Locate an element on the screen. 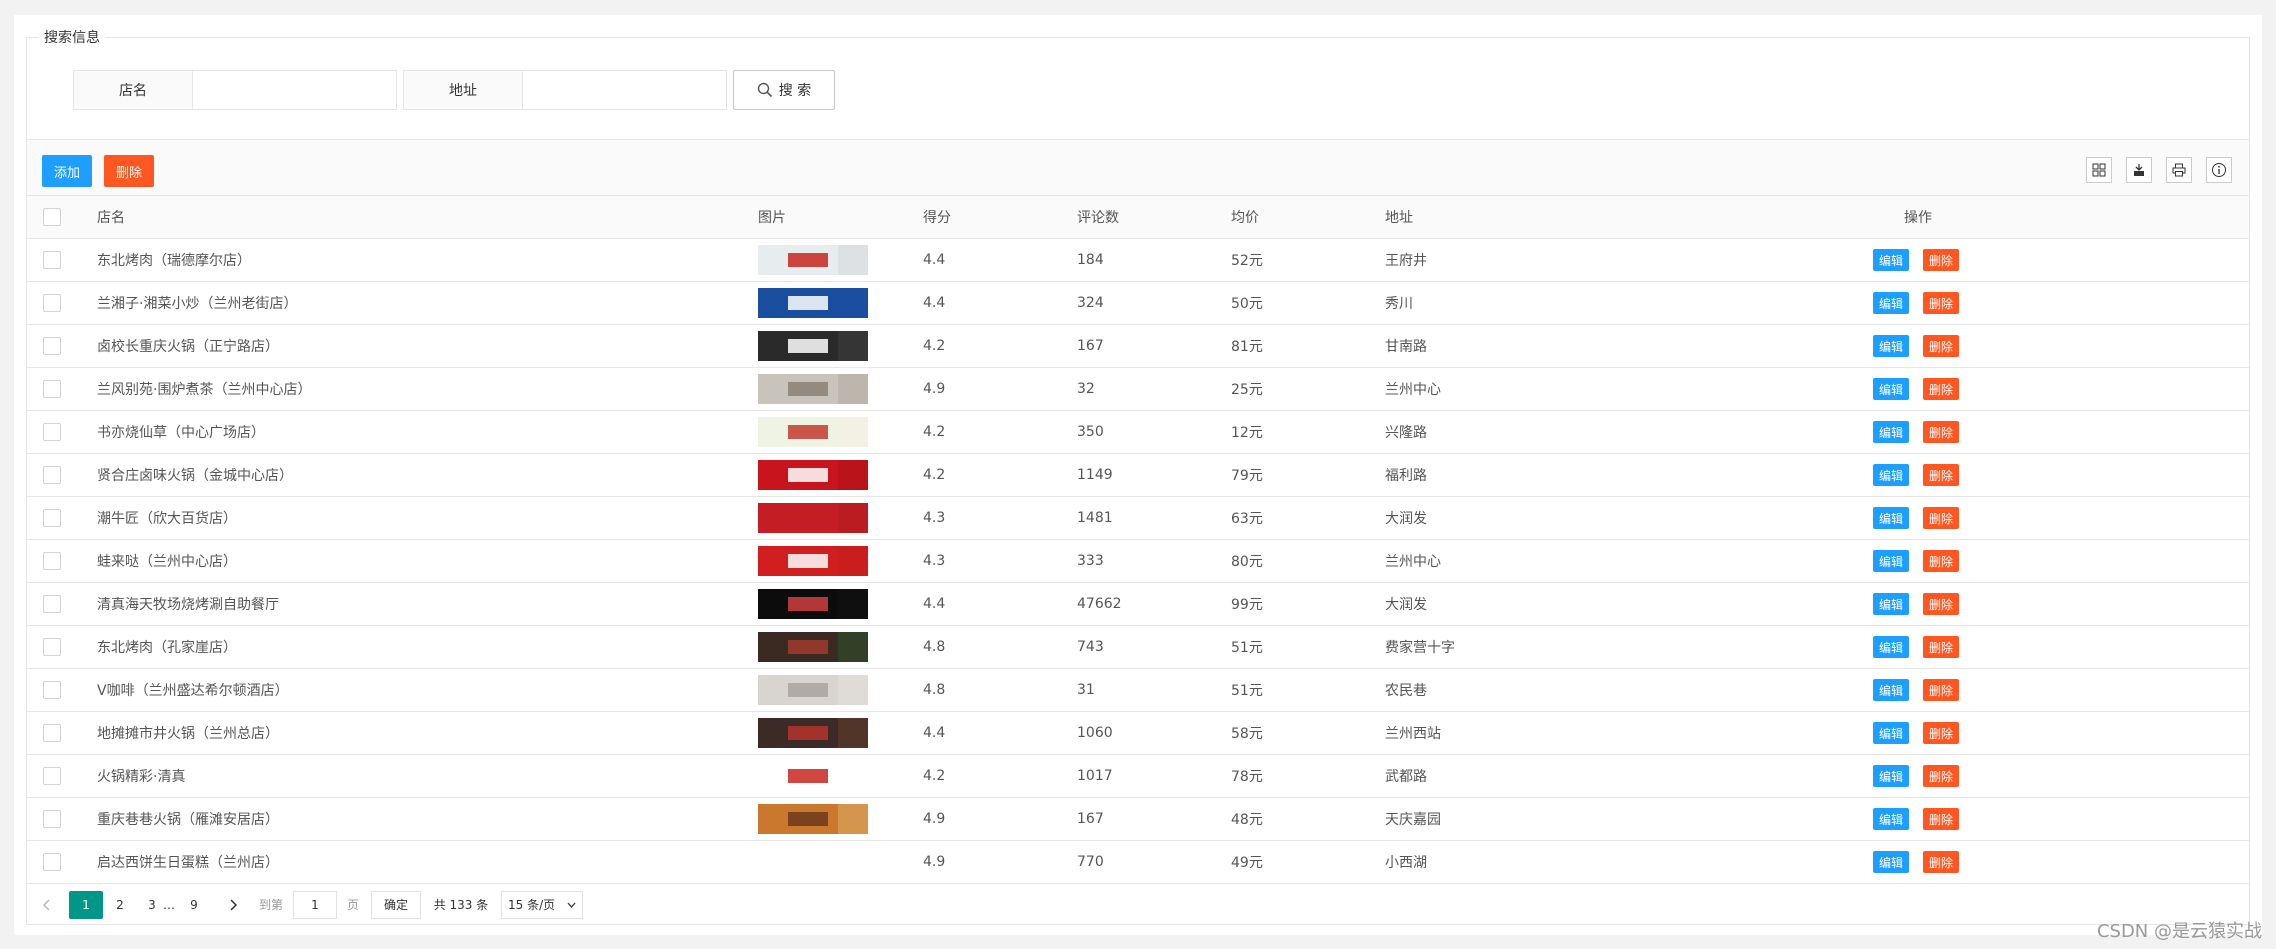 This screenshot has height=949, width=2276. goto-page-input: 1 is located at coordinates (315, 904).